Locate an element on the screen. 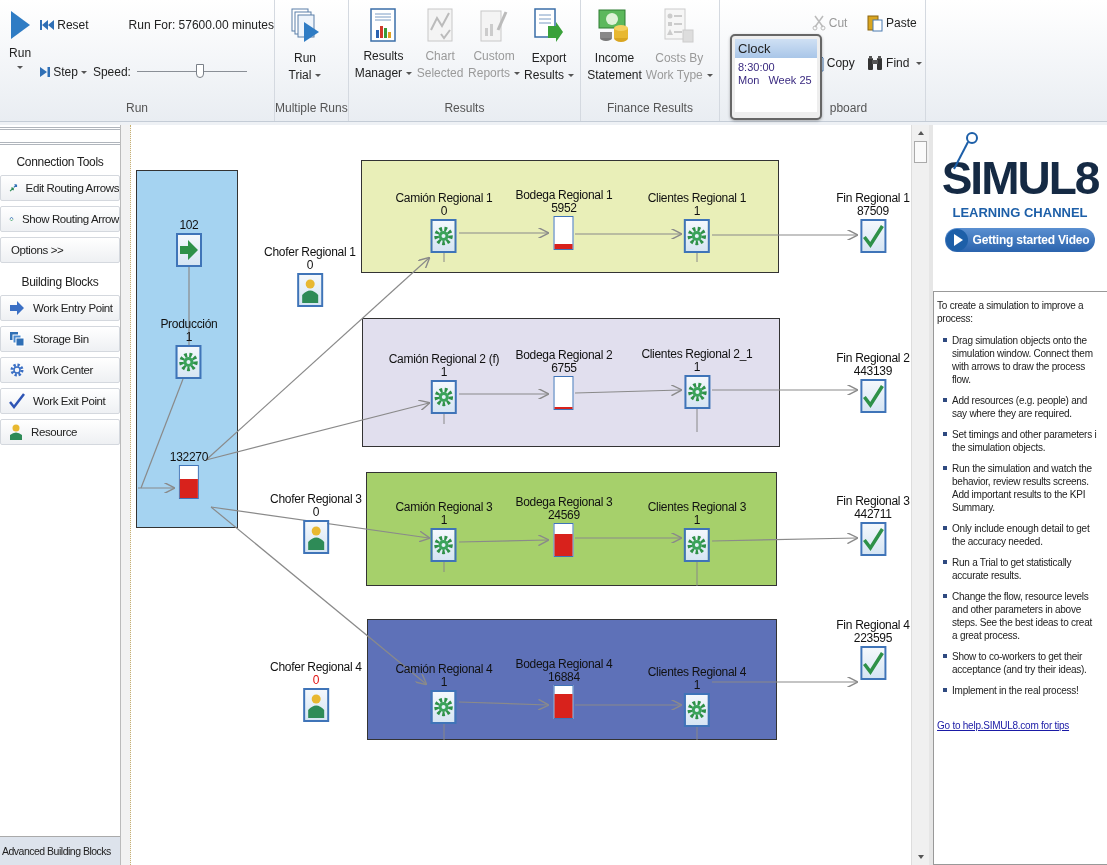 The image size is (1107, 865). tip-text: Run a Trial to get statistically accurate results. is located at coordinates (1012, 569).